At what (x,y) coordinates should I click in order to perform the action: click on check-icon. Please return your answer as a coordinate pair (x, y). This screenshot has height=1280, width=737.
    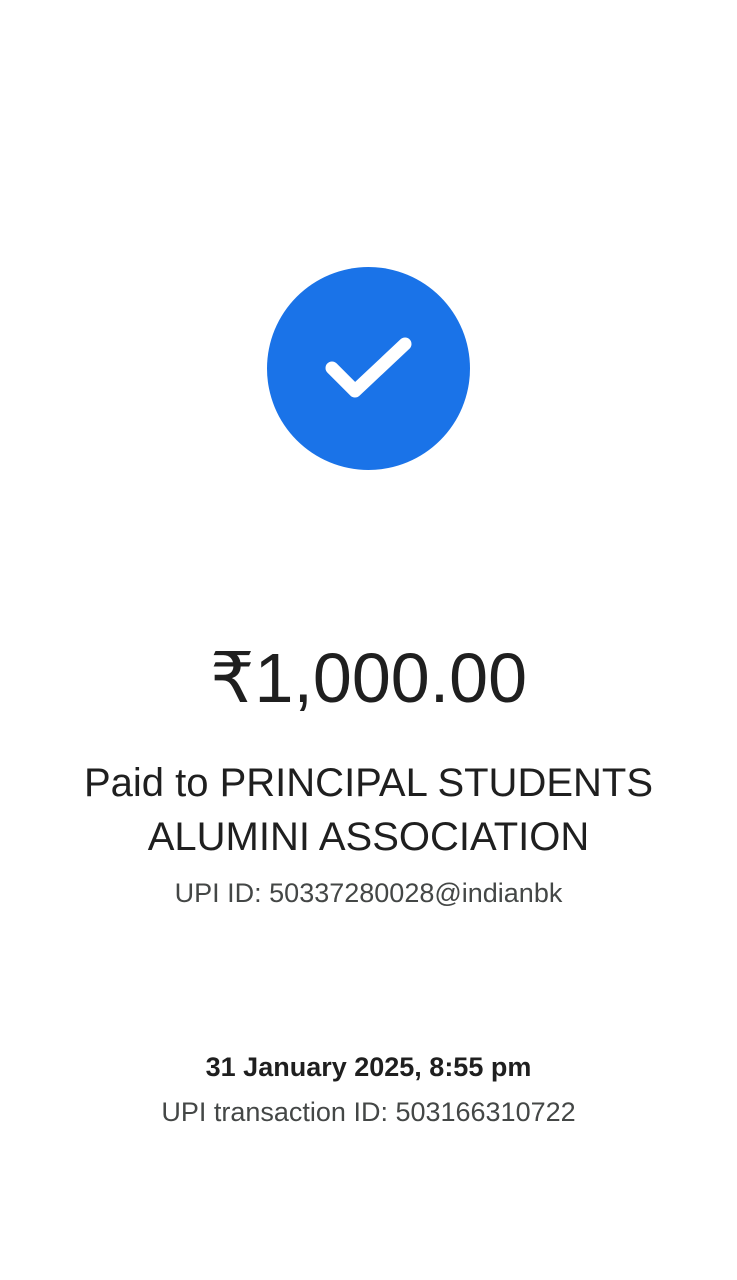
    Looking at the image, I should click on (368, 367).